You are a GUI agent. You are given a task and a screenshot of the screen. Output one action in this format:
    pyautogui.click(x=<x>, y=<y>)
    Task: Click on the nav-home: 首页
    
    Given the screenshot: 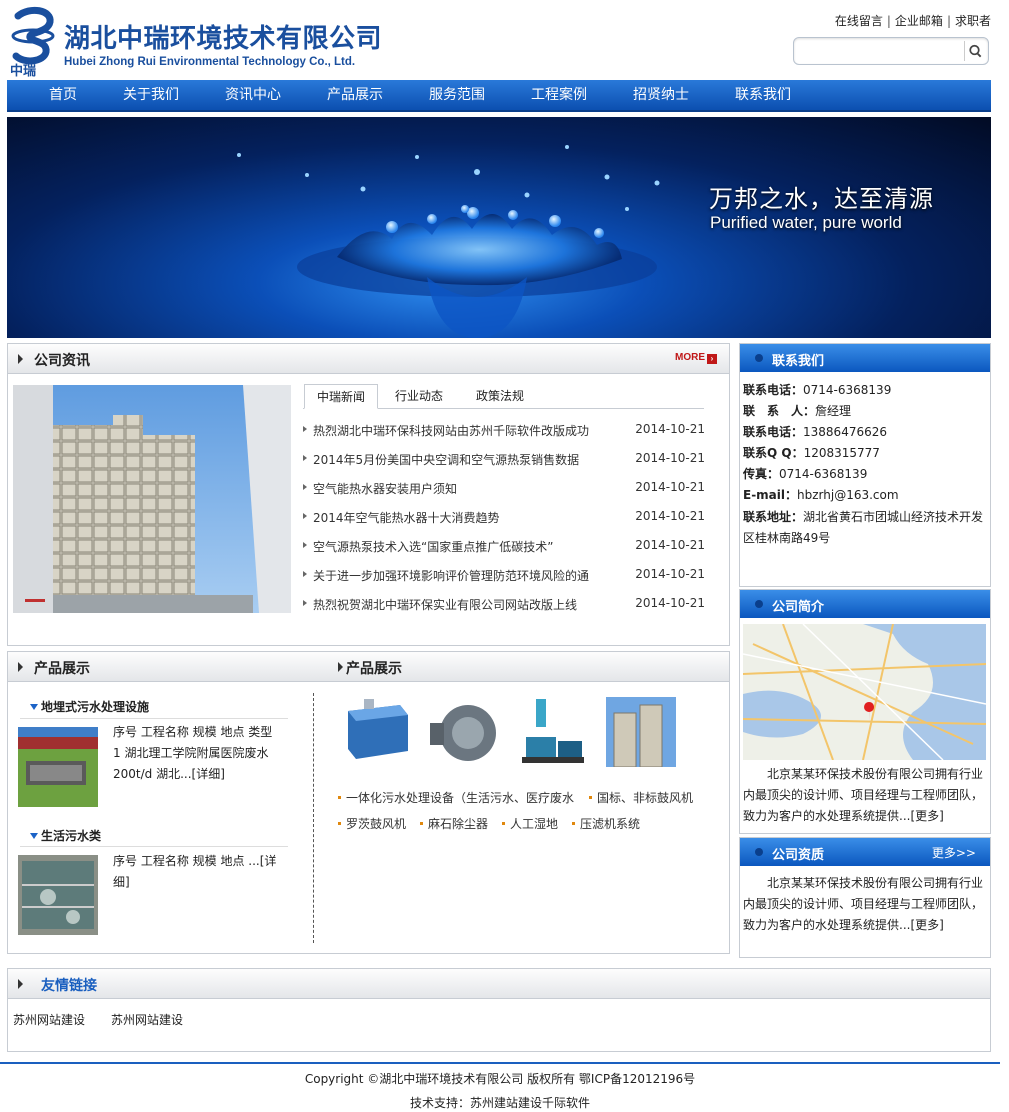 What is the action you would take?
    pyautogui.click(x=63, y=95)
    